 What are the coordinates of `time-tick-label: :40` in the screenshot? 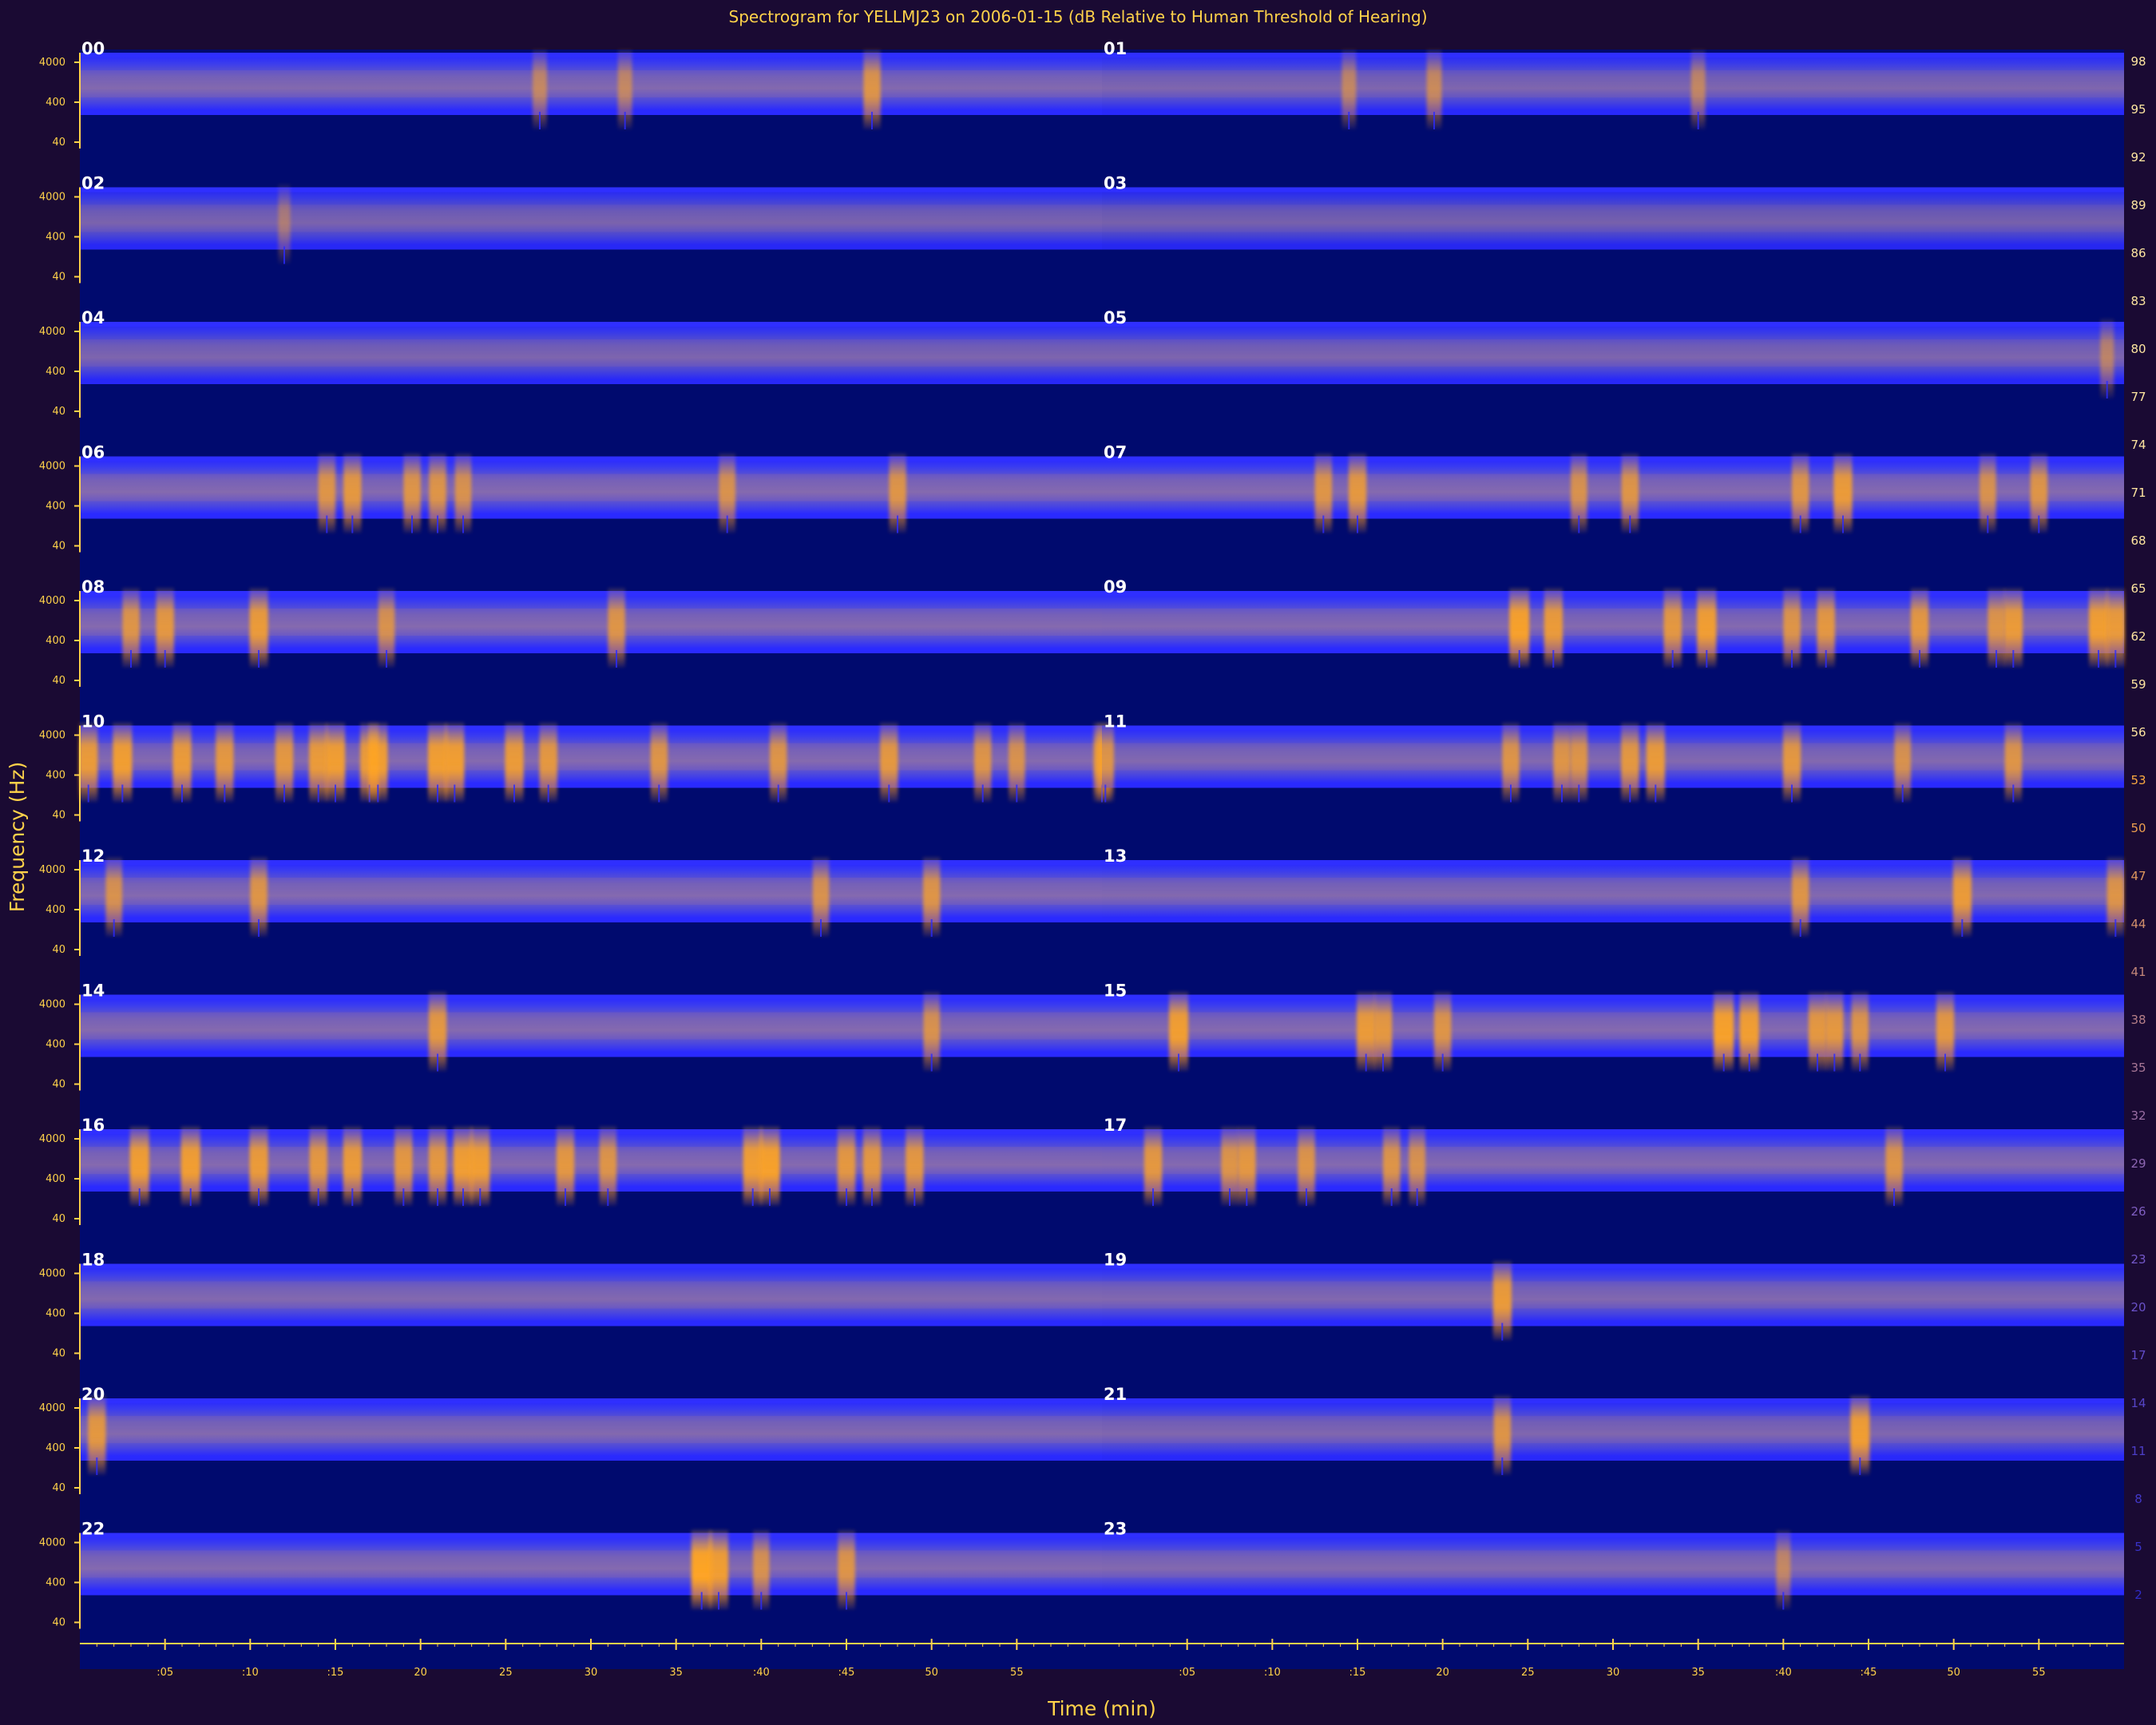 It's located at (1783, 1673).